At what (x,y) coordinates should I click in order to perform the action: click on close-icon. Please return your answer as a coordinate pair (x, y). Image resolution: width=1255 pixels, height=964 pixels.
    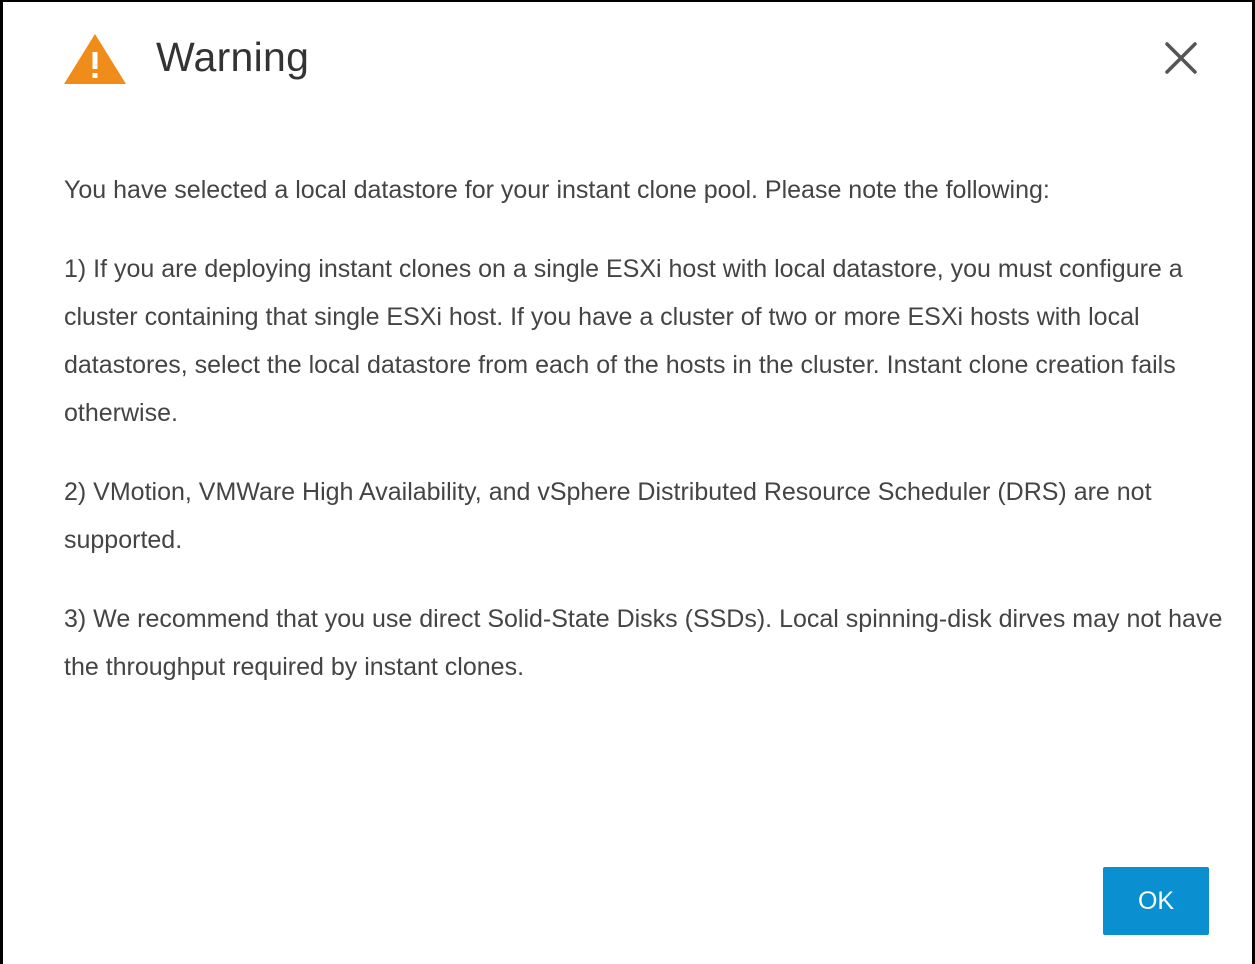
    Looking at the image, I should click on (1181, 58).